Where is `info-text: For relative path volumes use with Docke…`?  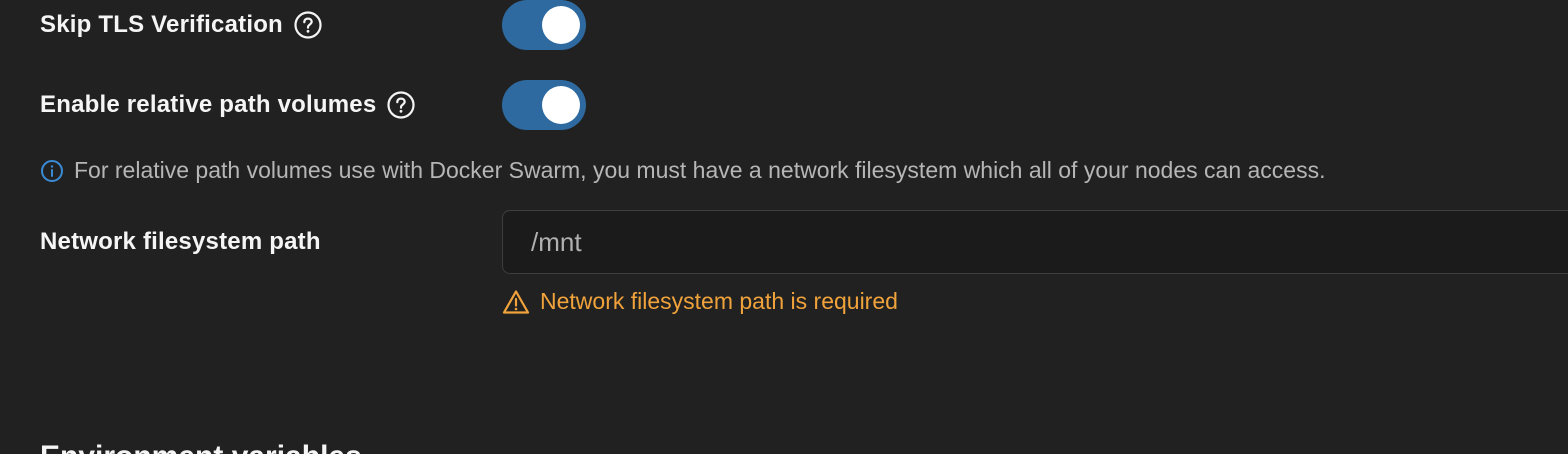
info-text: For relative path volumes use with Docke… is located at coordinates (700, 170).